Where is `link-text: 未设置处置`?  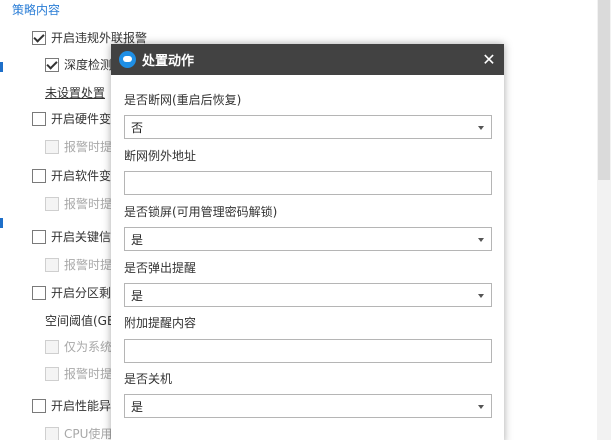
link-text: 未设置处置 is located at coordinates (75, 93).